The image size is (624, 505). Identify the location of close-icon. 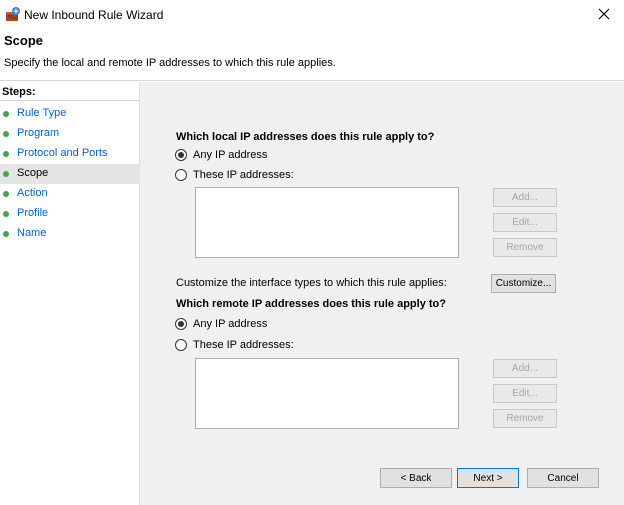
(604, 14).